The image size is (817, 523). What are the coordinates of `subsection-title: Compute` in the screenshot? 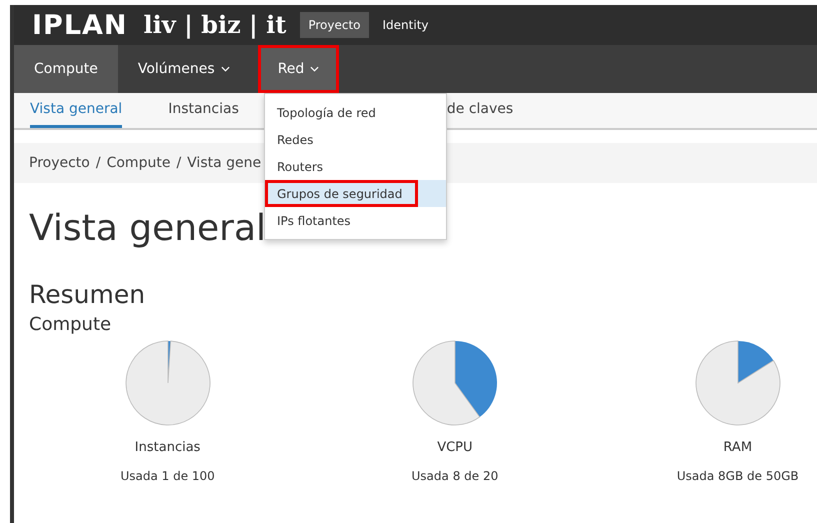 It's located at (70, 325).